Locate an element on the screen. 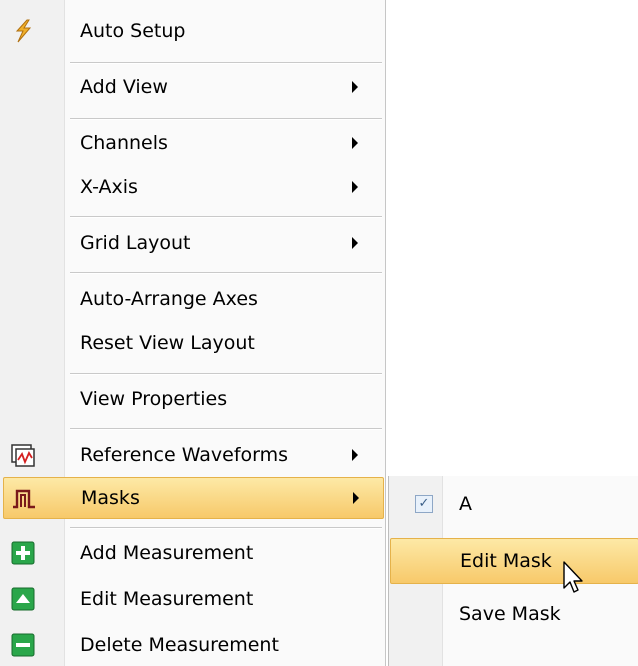 Image resolution: width=638 pixels, height=666 pixels. menu-item-add-view: Add View is located at coordinates (193, 87).